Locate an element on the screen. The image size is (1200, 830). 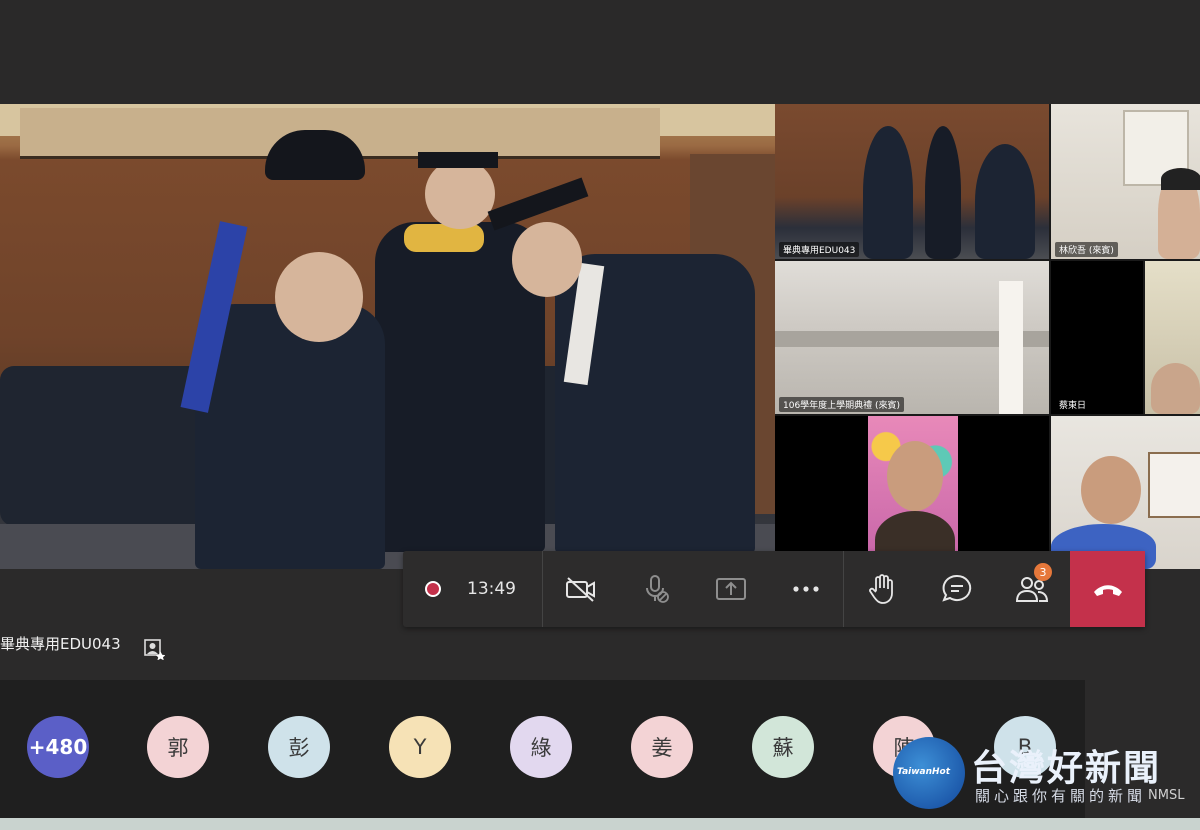
avatar-label: Y is located at coordinates (420, 747).